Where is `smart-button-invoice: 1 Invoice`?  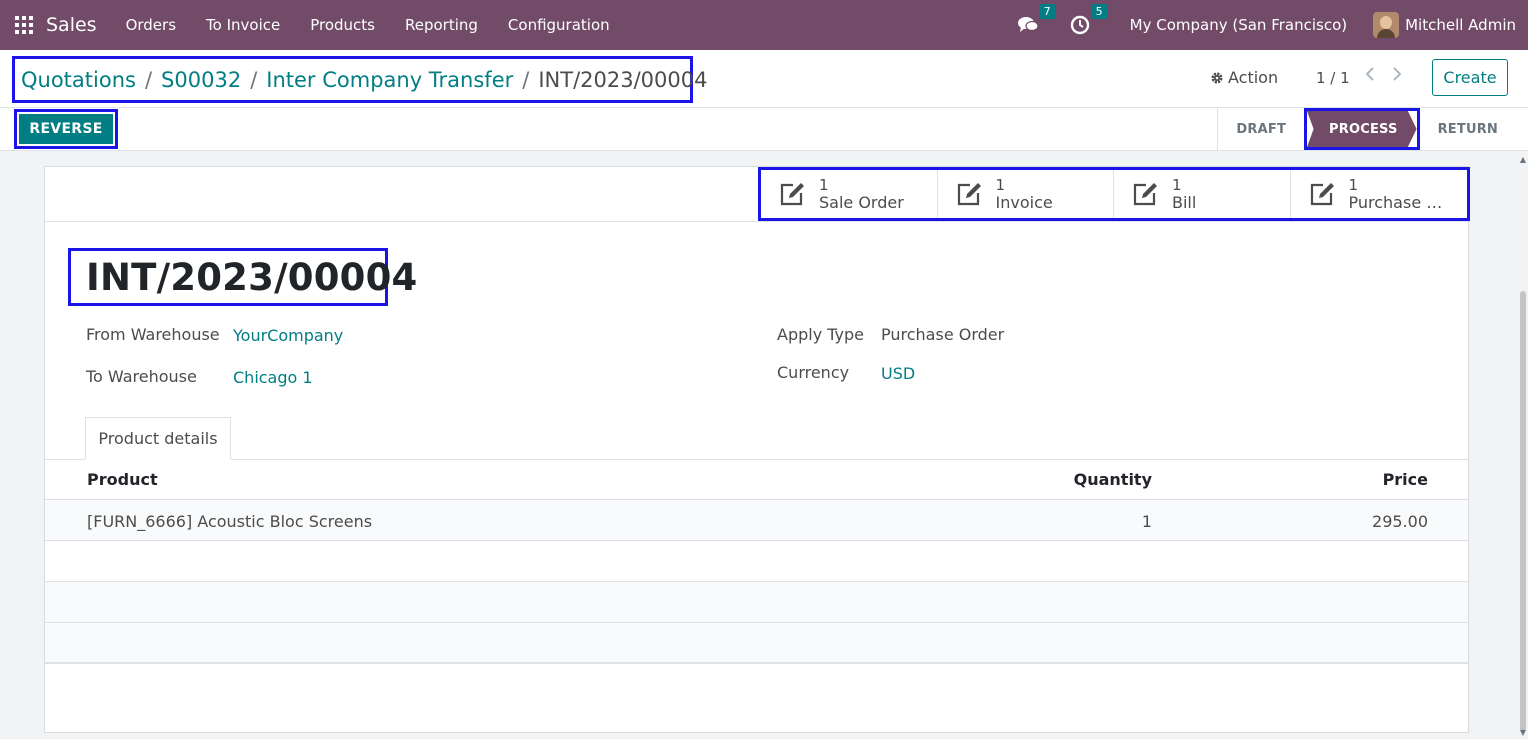 smart-button-invoice: 1 Invoice is located at coordinates (1026, 194).